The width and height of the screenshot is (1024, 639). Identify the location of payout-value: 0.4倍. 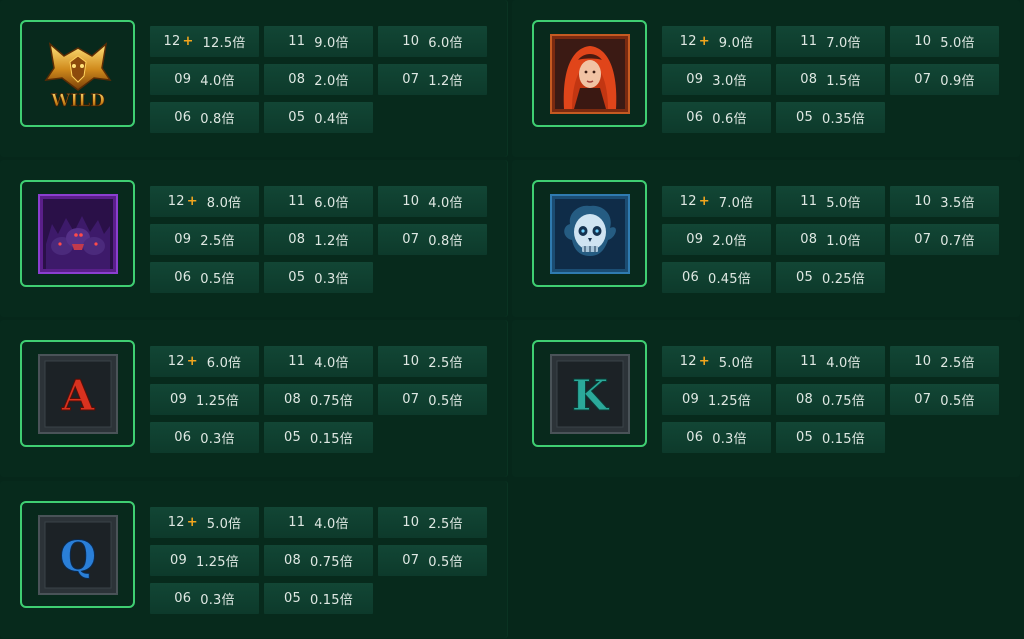
(331, 119).